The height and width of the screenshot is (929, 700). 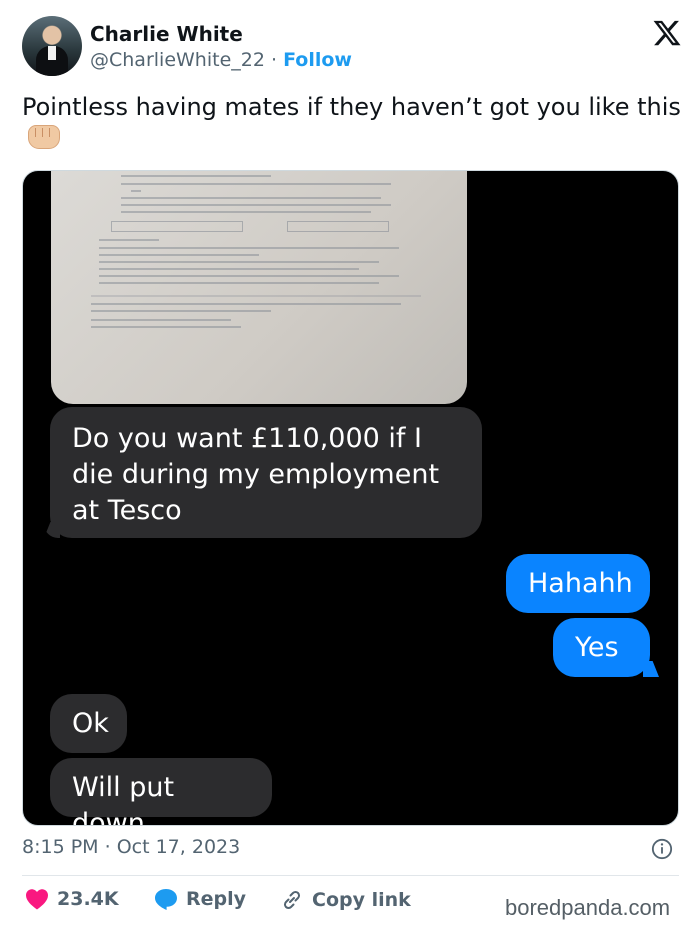 I want to click on message-incoming-3: Will put down, so click(x=161, y=791).